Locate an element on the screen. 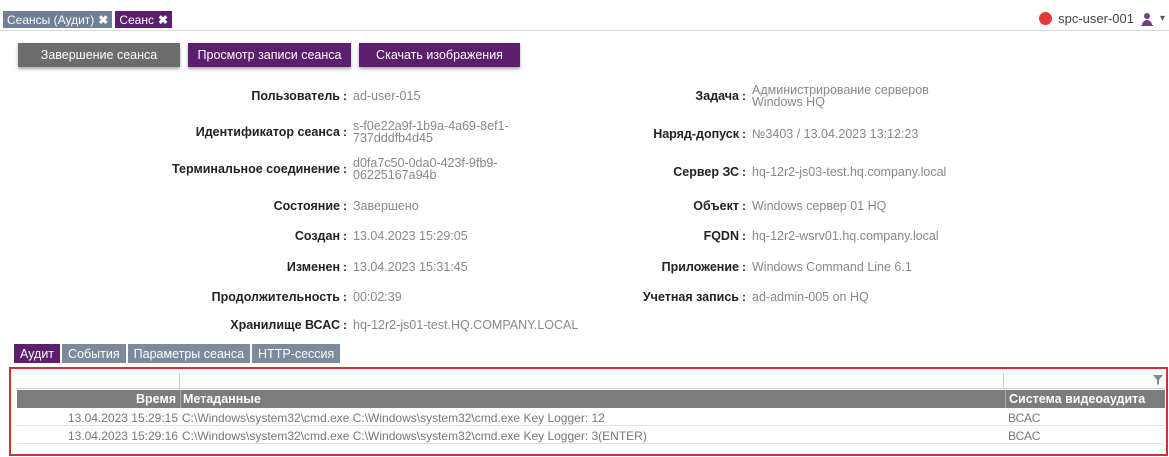 Image resolution: width=1169 pixels, height=457 pixels. field-fqdn: FQDN: hq-12r2-wsrv01.hq.company.local is located at coordinates (469, 236).